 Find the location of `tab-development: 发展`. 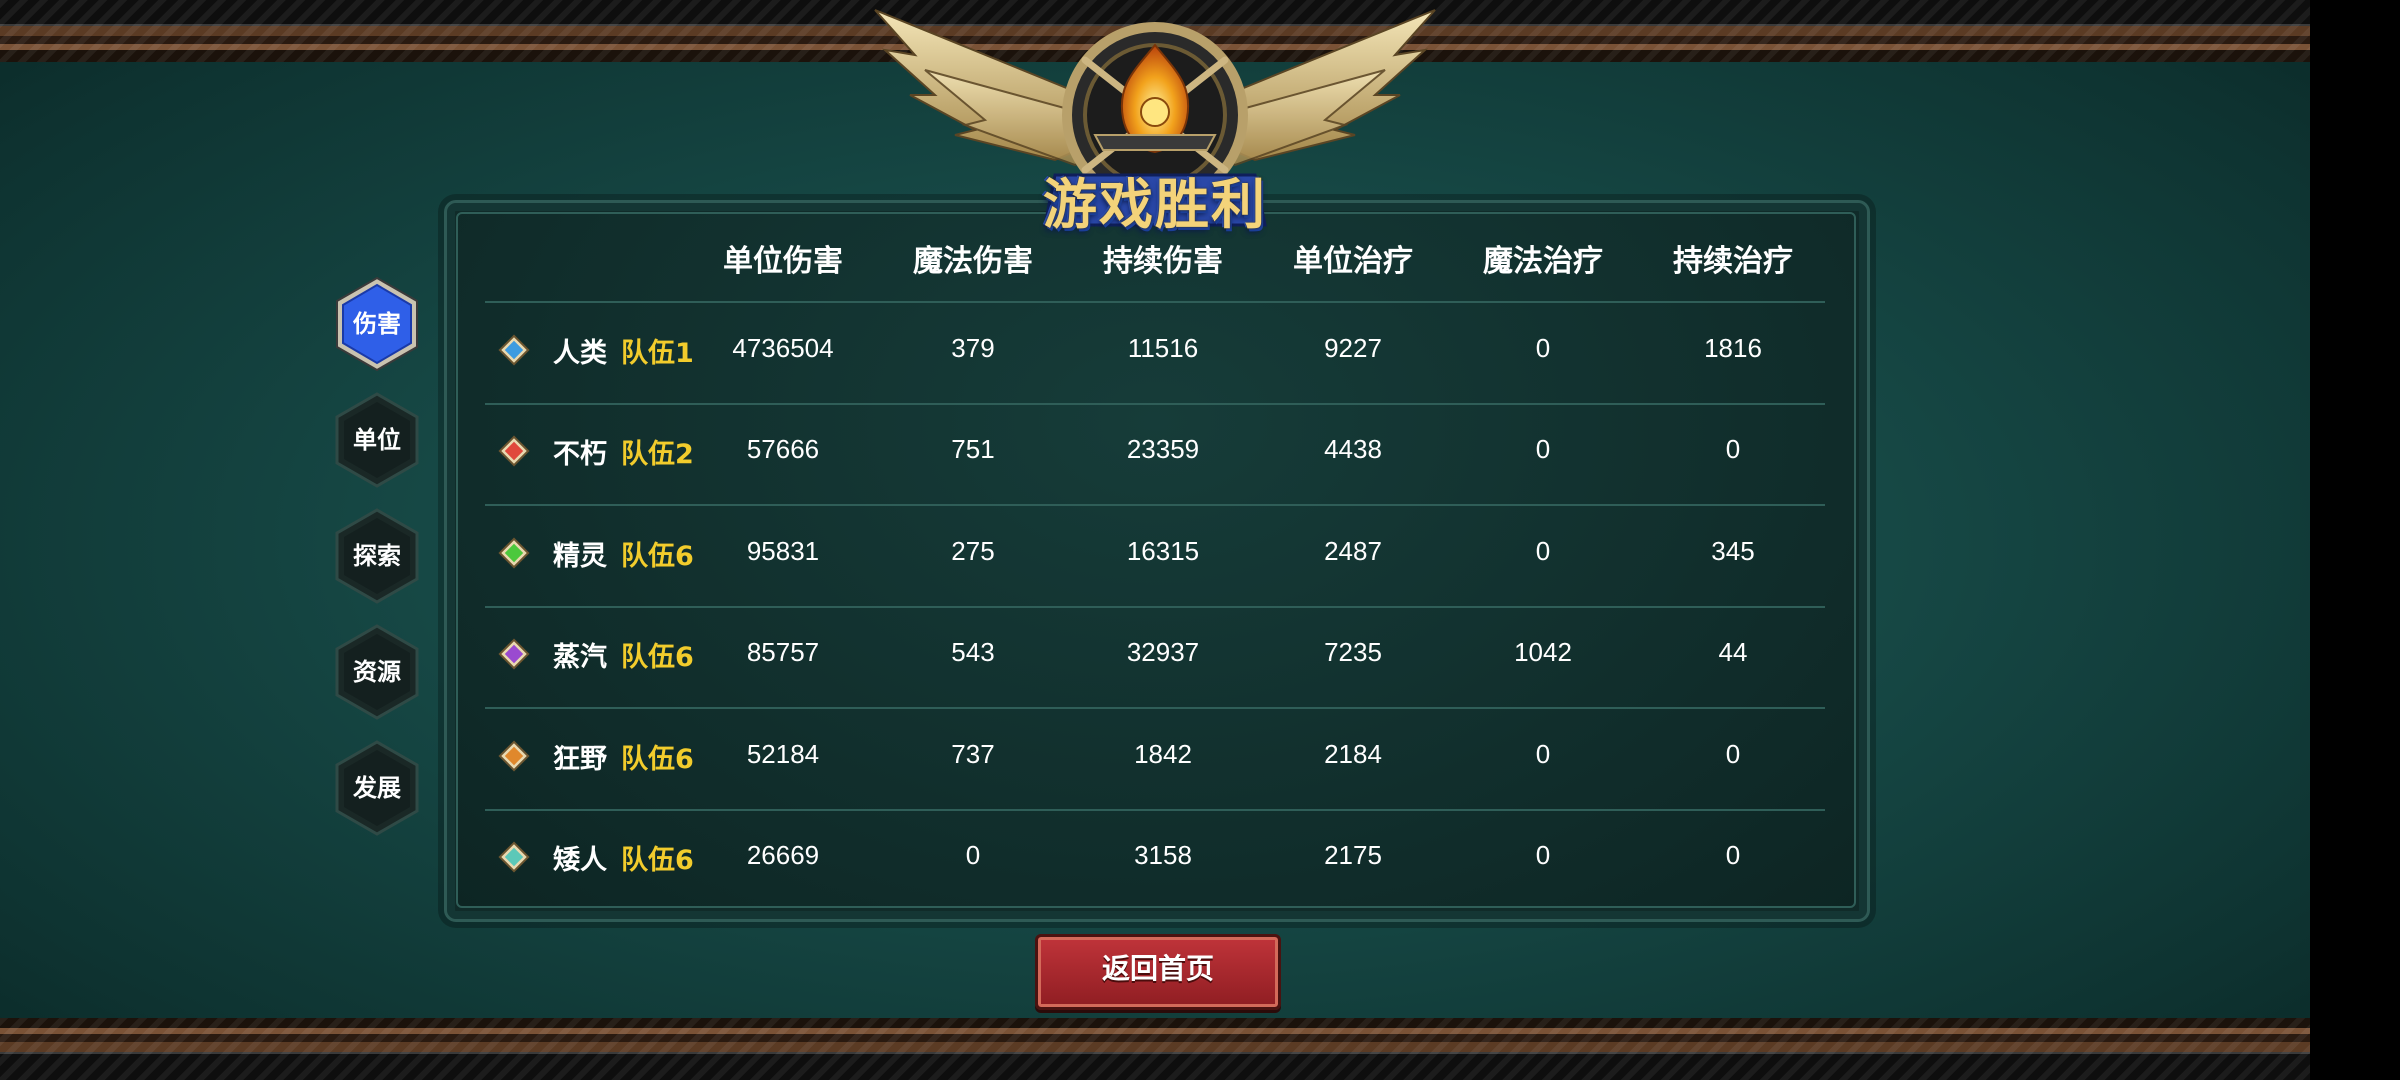

tab-development: 发展 is located at coordinates (377, 788).